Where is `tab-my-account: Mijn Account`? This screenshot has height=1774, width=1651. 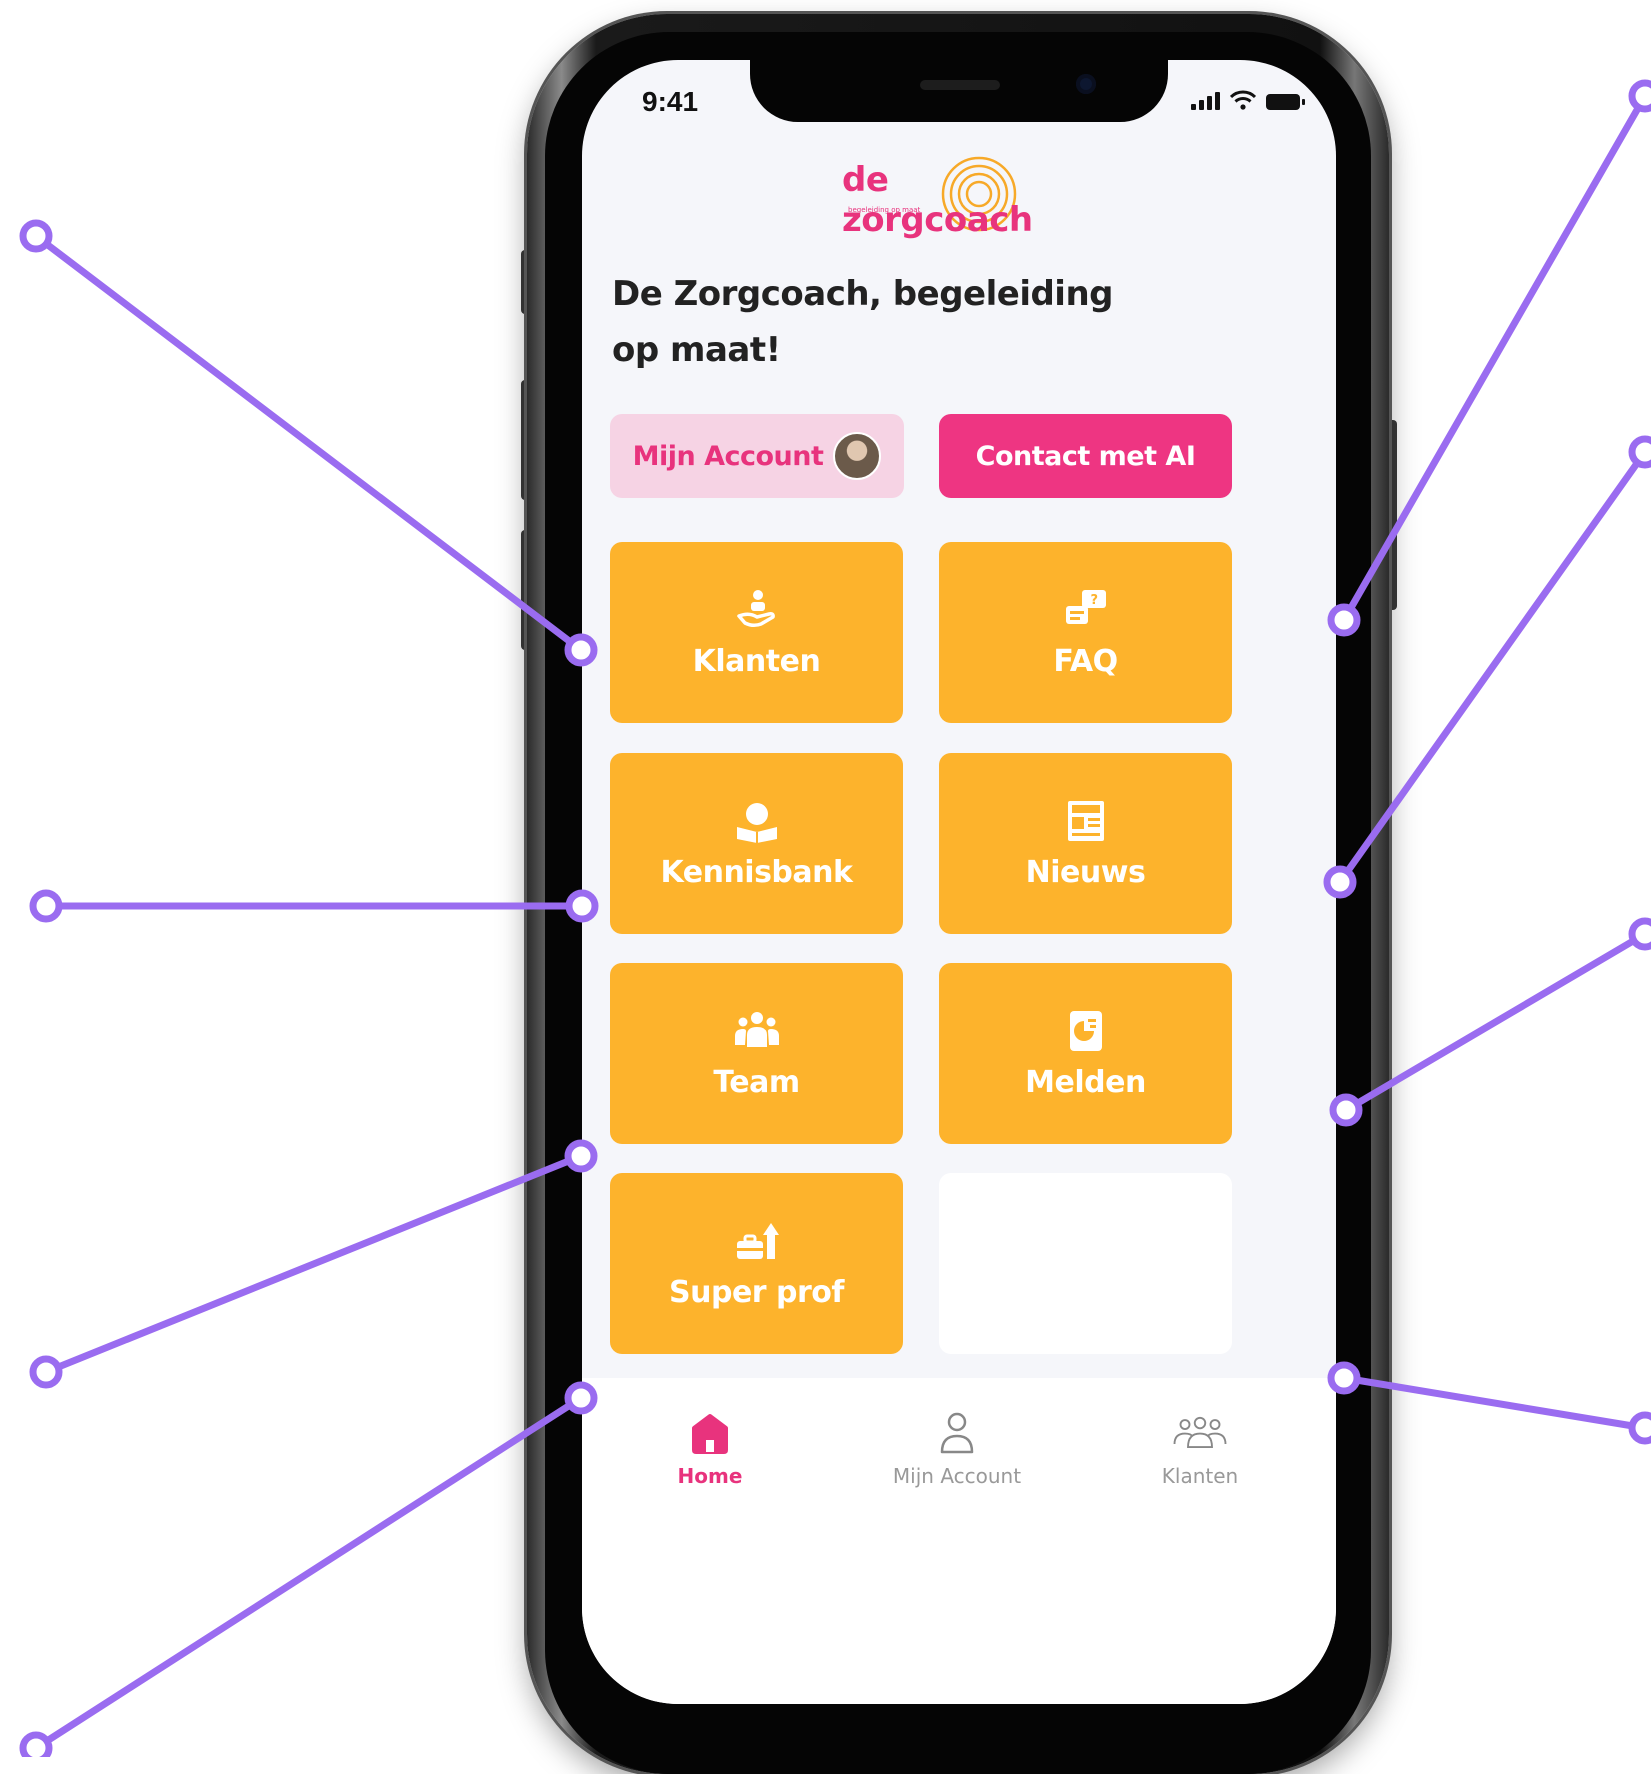
tab-my-account: Mijn Account is located at coordinates (957, 1448).